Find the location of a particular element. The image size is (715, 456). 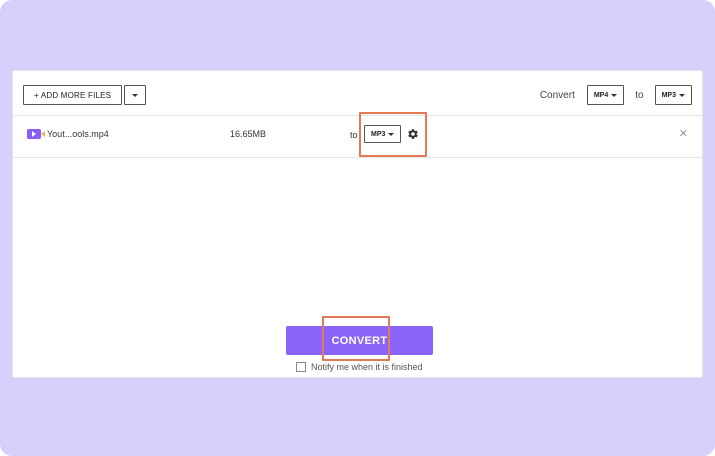

notify-option: Notify me when it is finished is located at coordinates (359, 367).